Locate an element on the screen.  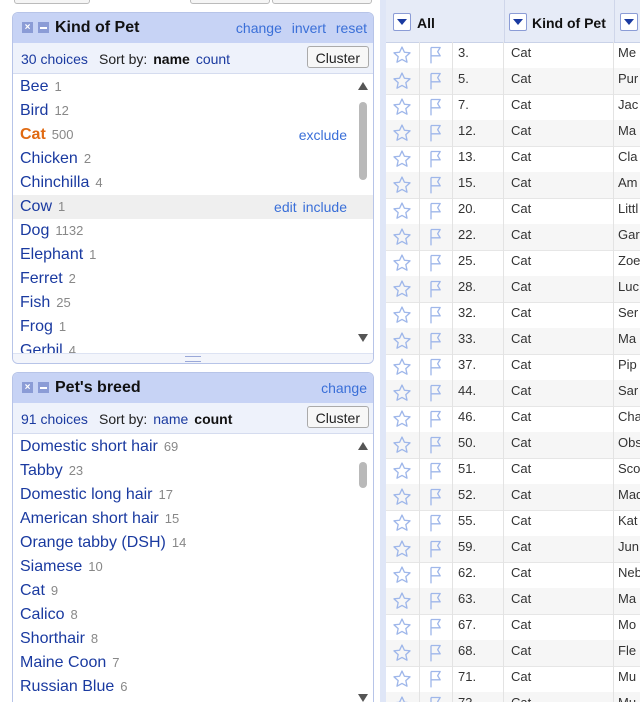
facet-change-link: change is located at coordinates (344, 388).